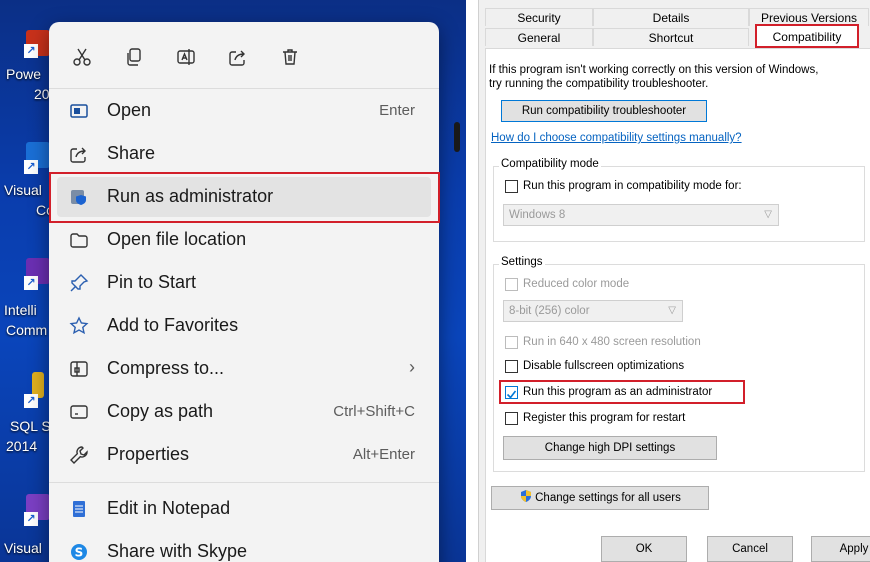 This screenshot has height=562, width=870. Describe the element at coordinates (539, 37) in the screenshot. I see `tab-general: General` at that location.